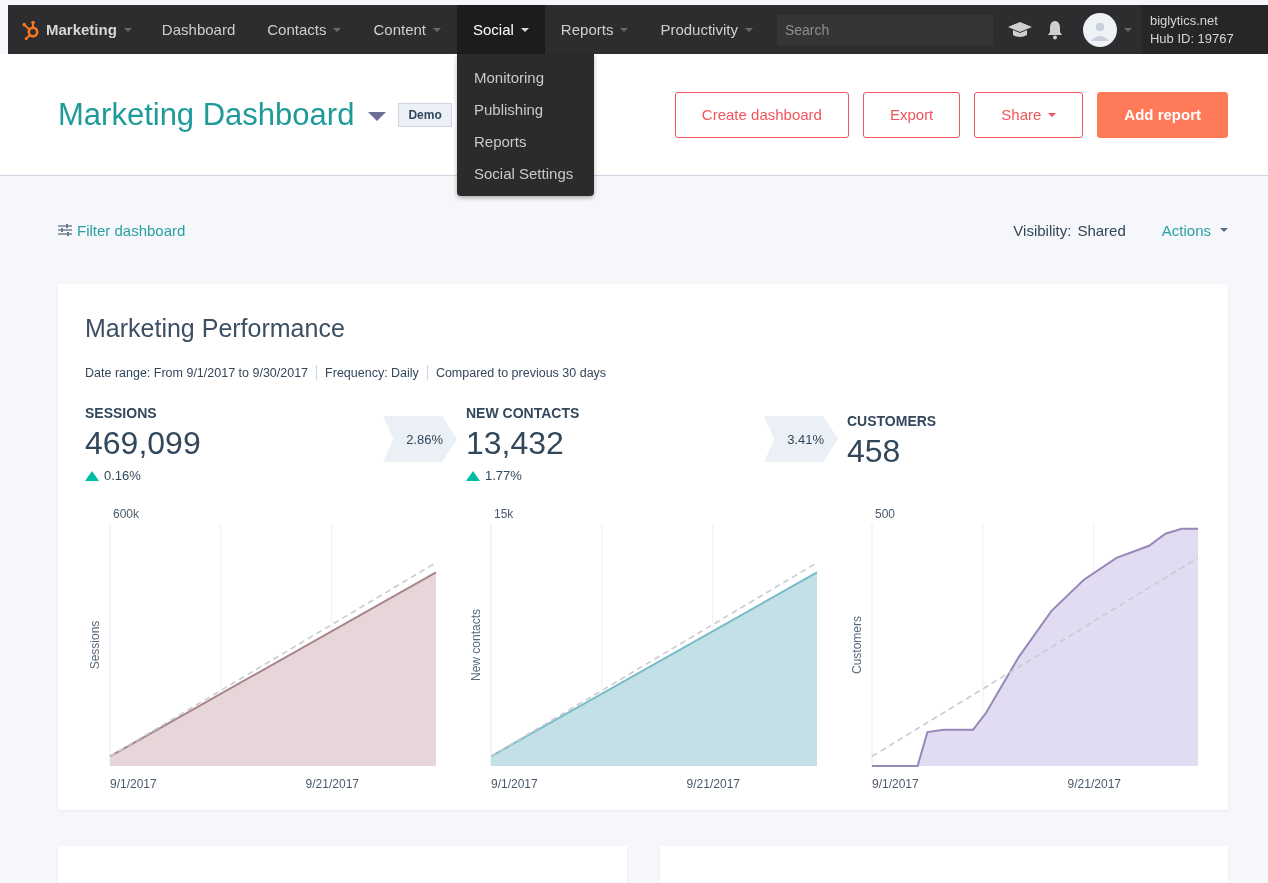 The height and width of the screenshot is (883, 1268). What do you see at coordinates (1184, 20) in the screenshot?
I see `account-name: biglytics.net` at bounding box center [1184, 20].